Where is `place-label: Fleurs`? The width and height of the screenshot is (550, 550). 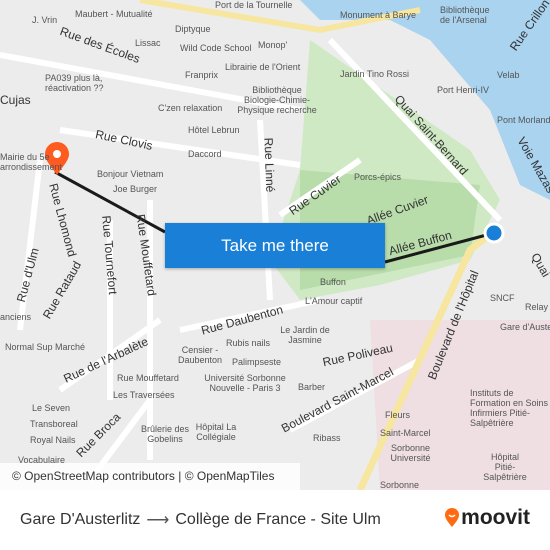 place-label: Fleurs is located at coordinates (398, 415).